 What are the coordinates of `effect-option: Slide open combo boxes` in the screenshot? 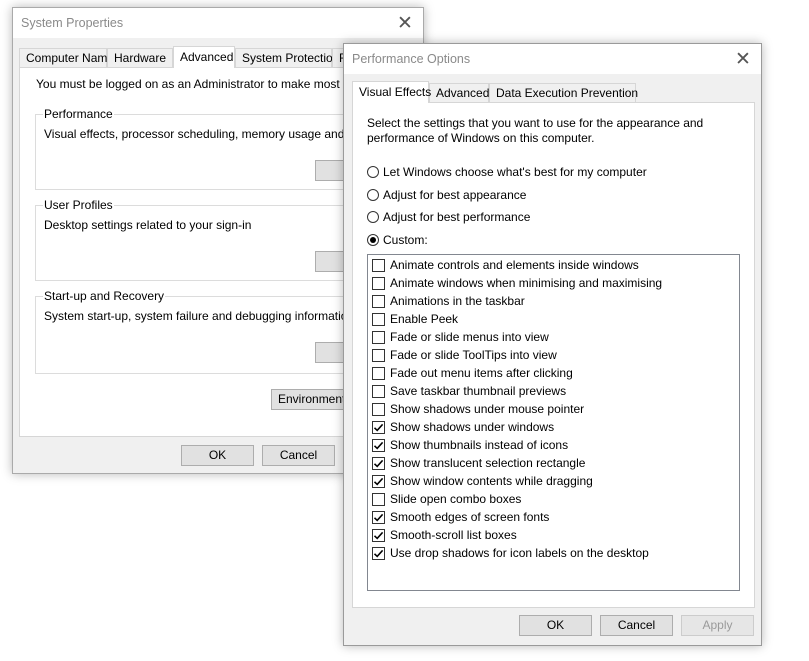 It's located at (553, 499).